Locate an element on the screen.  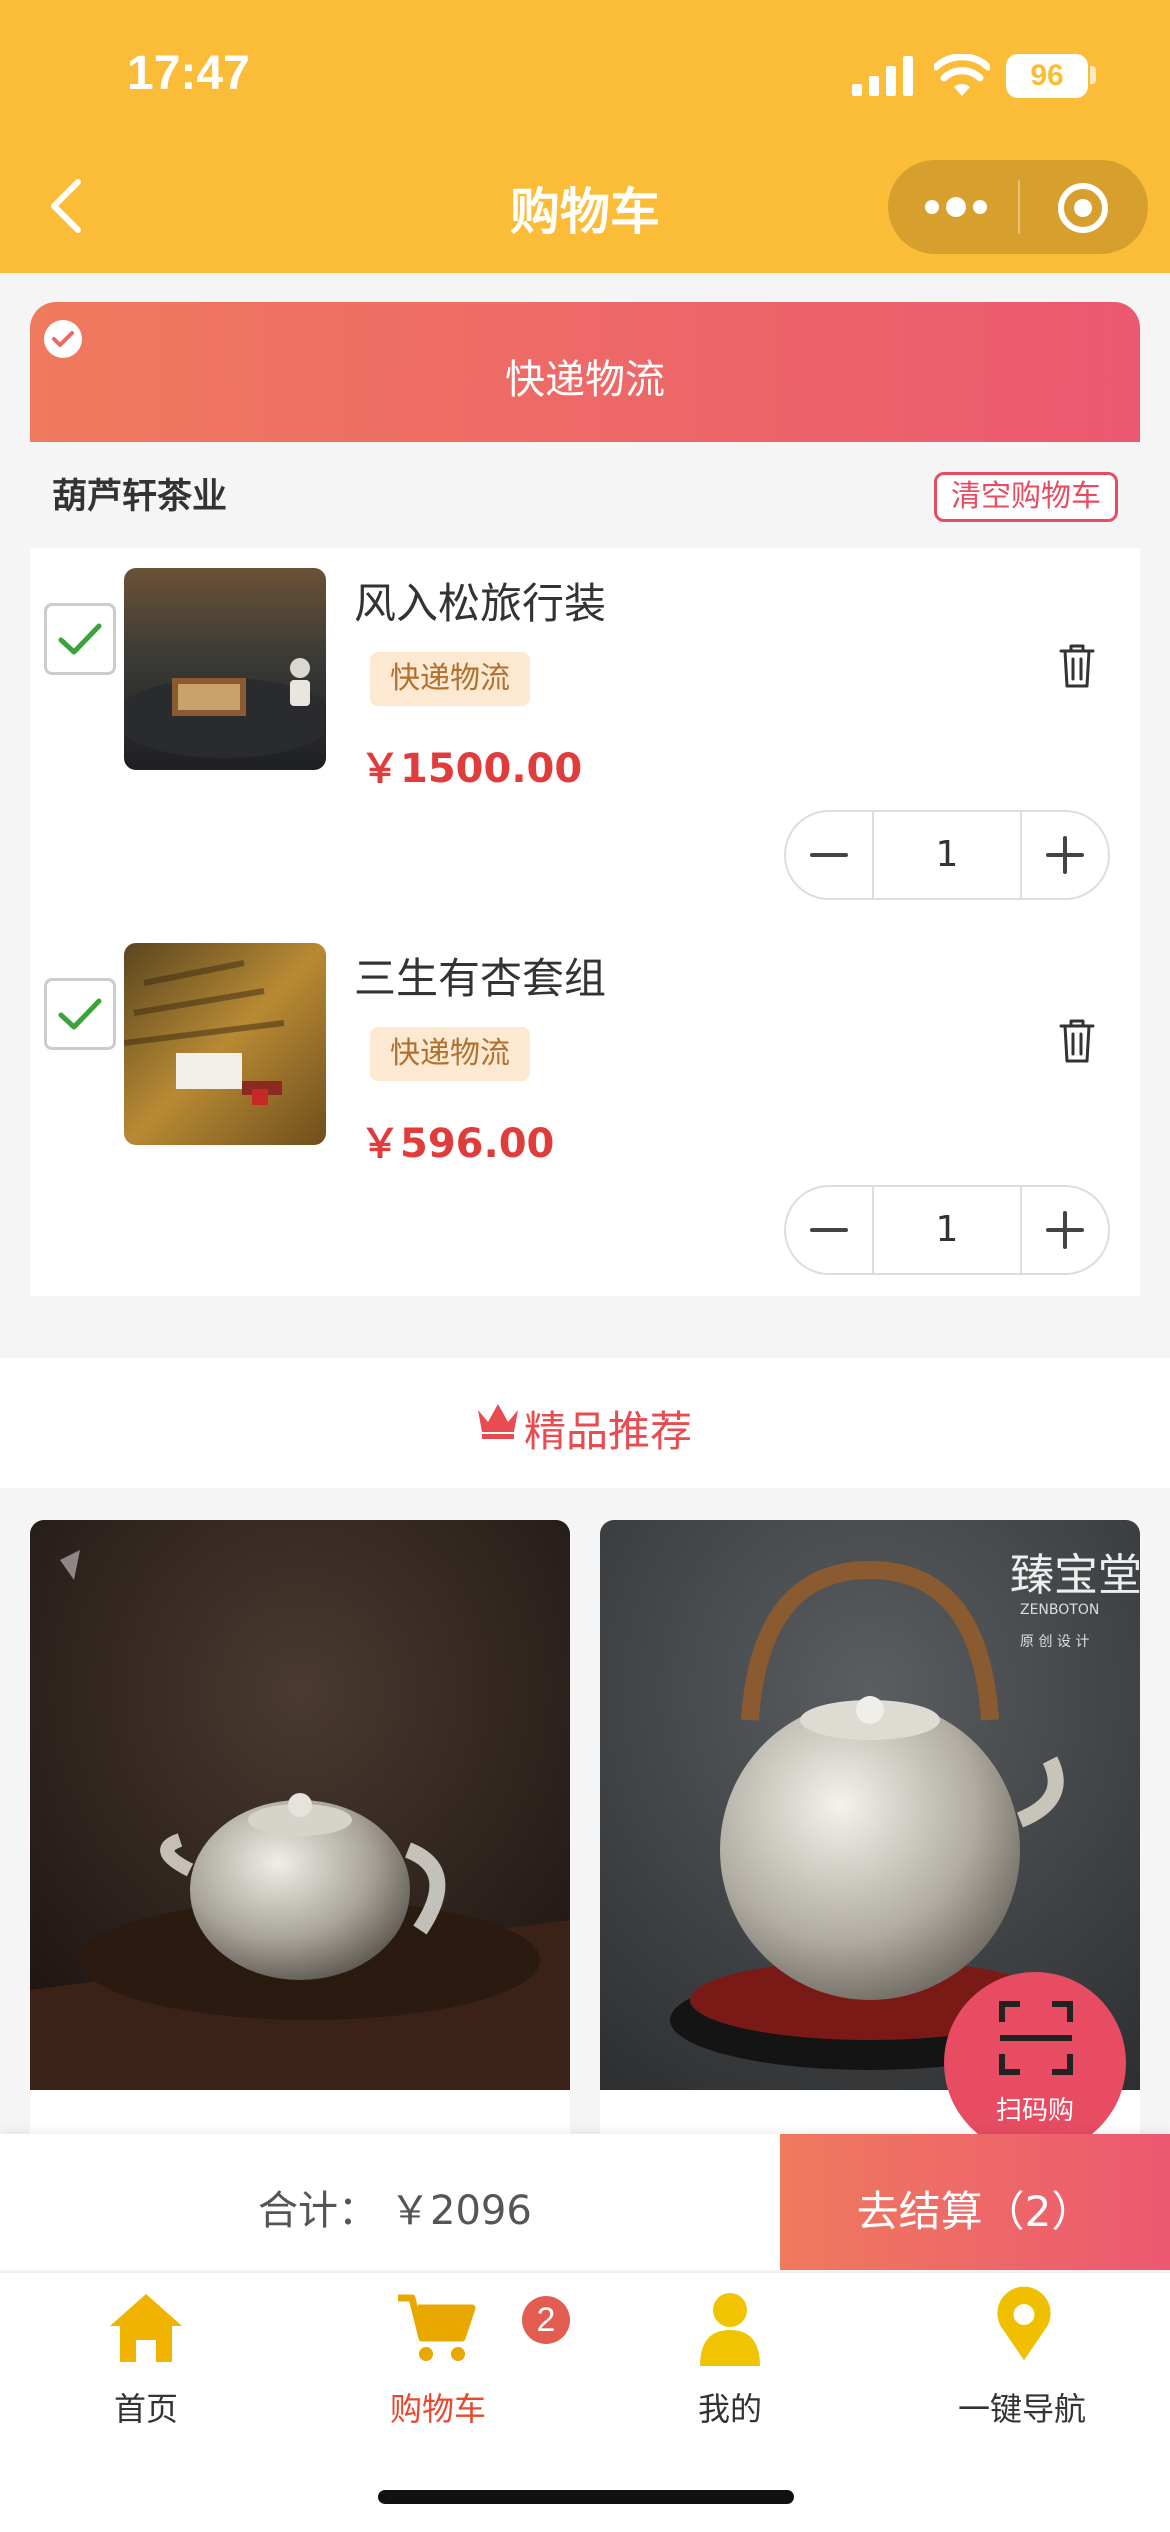
svg-text: 原 创 设 计 is located at coordinates (1054, 1642).